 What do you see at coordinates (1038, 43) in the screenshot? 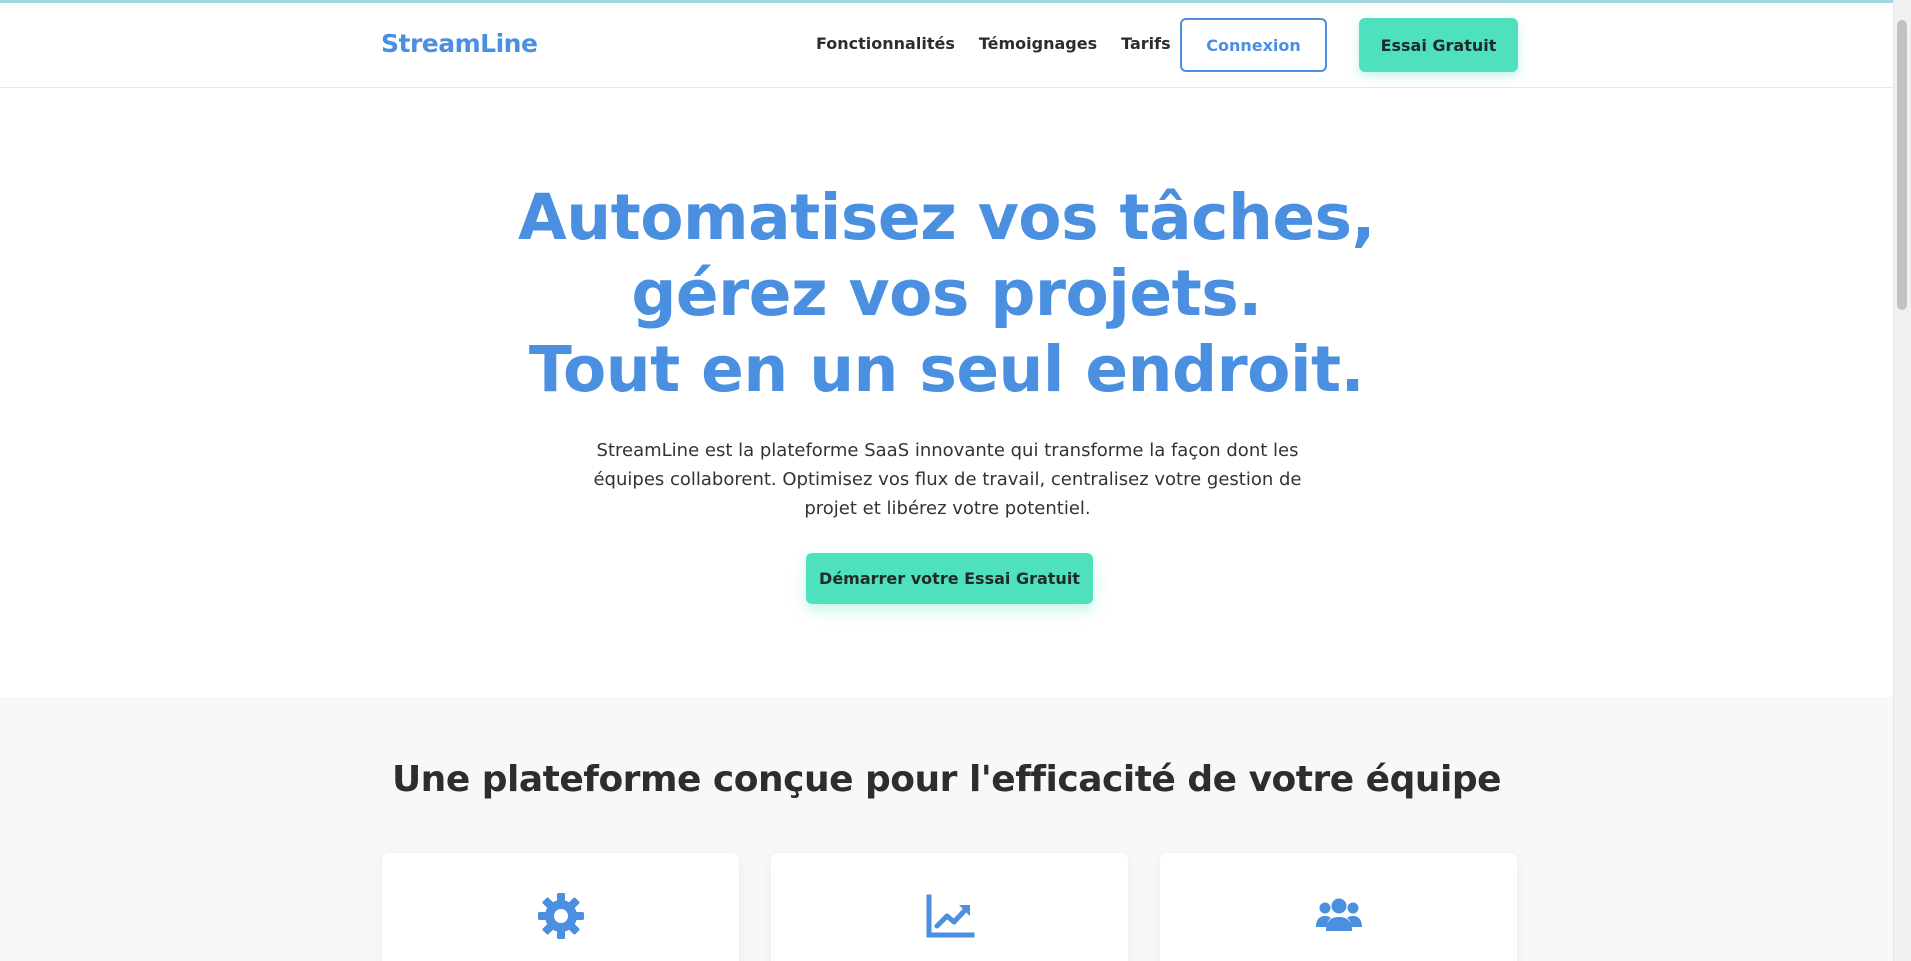
I see `nav-link-testimonials: Témoignages` at bounding box center [1038, 43].